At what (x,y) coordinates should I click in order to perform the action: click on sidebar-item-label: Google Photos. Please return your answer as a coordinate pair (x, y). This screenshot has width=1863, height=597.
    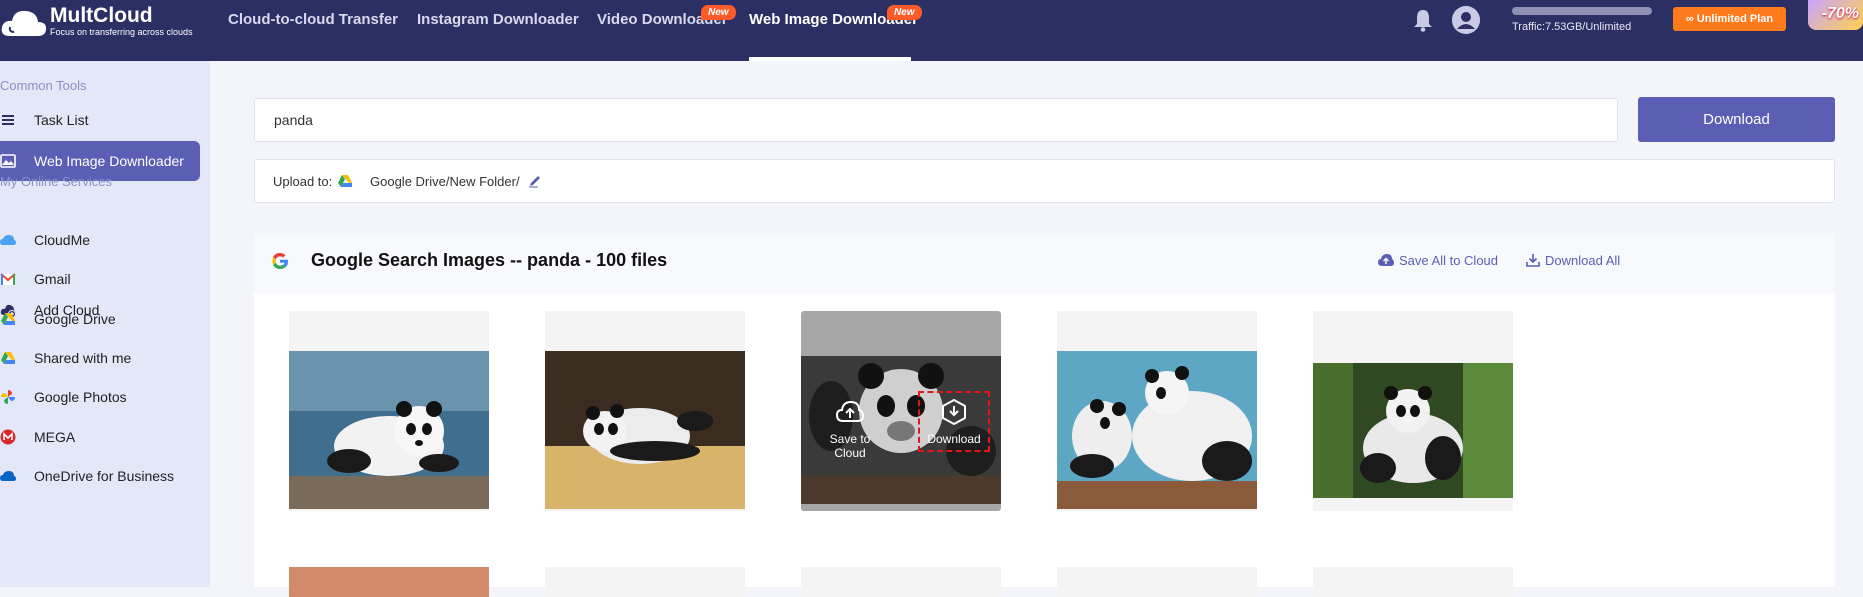
    Looking at the image, I should click on (80, 397).